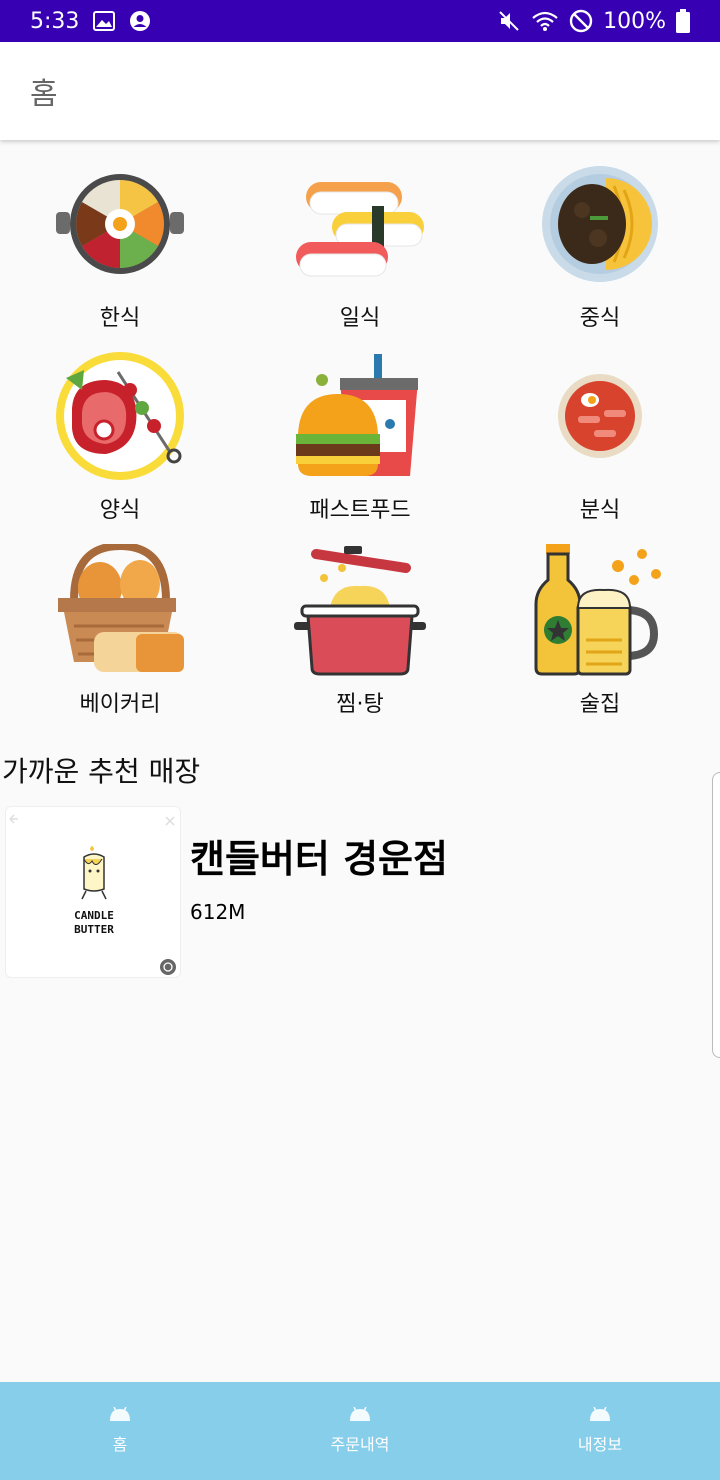 The image size is (720, 1480). I want to click on store-thumbnail: CANDLE BUTTER, so click(93, 892).